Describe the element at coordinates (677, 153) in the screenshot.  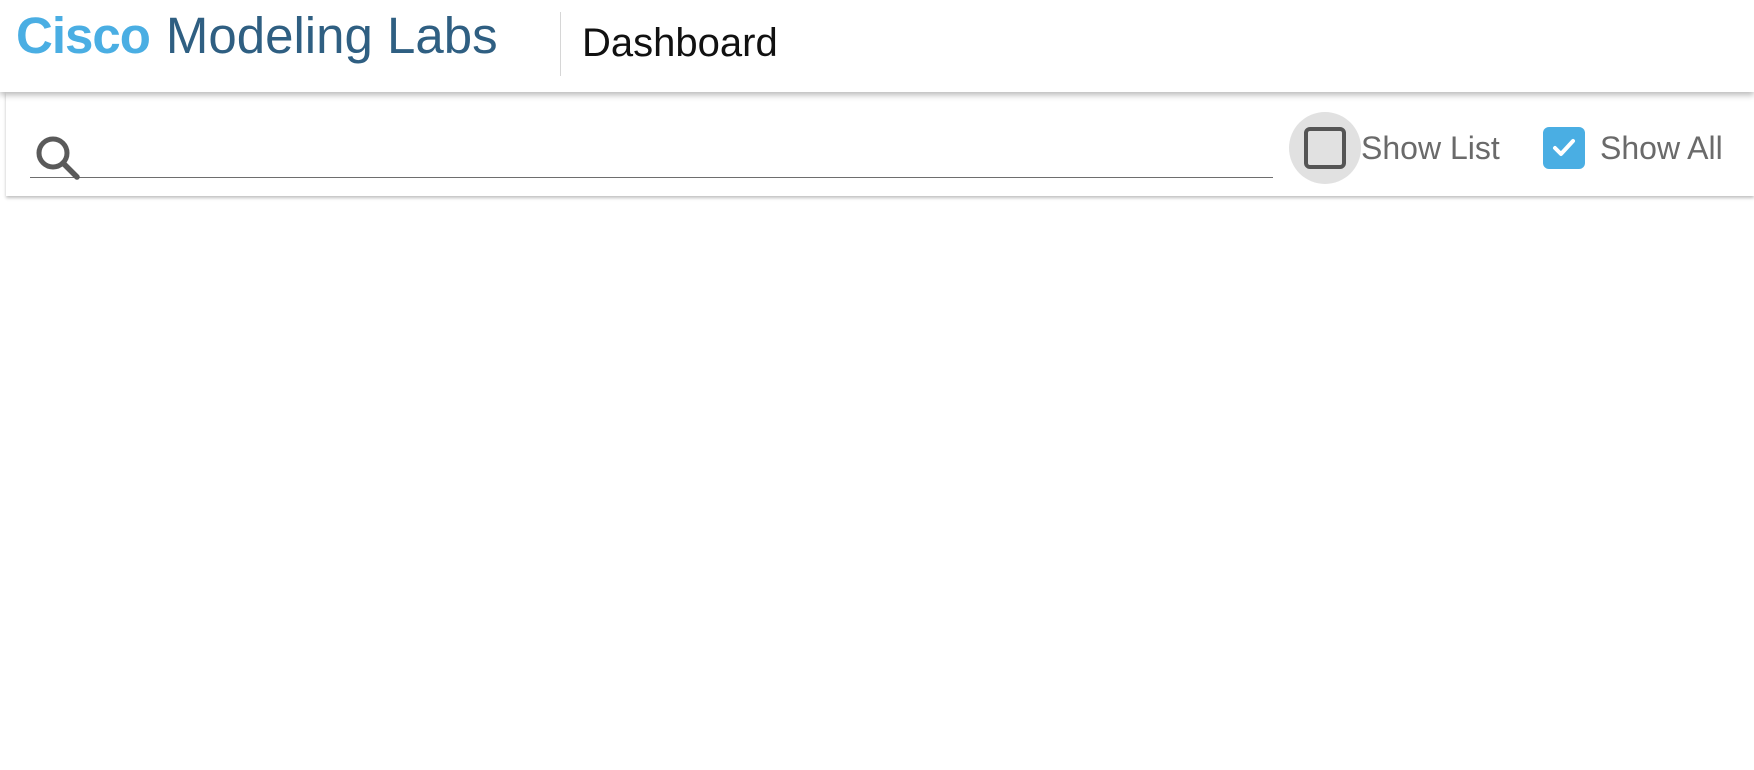
I see `search-input` at that location.